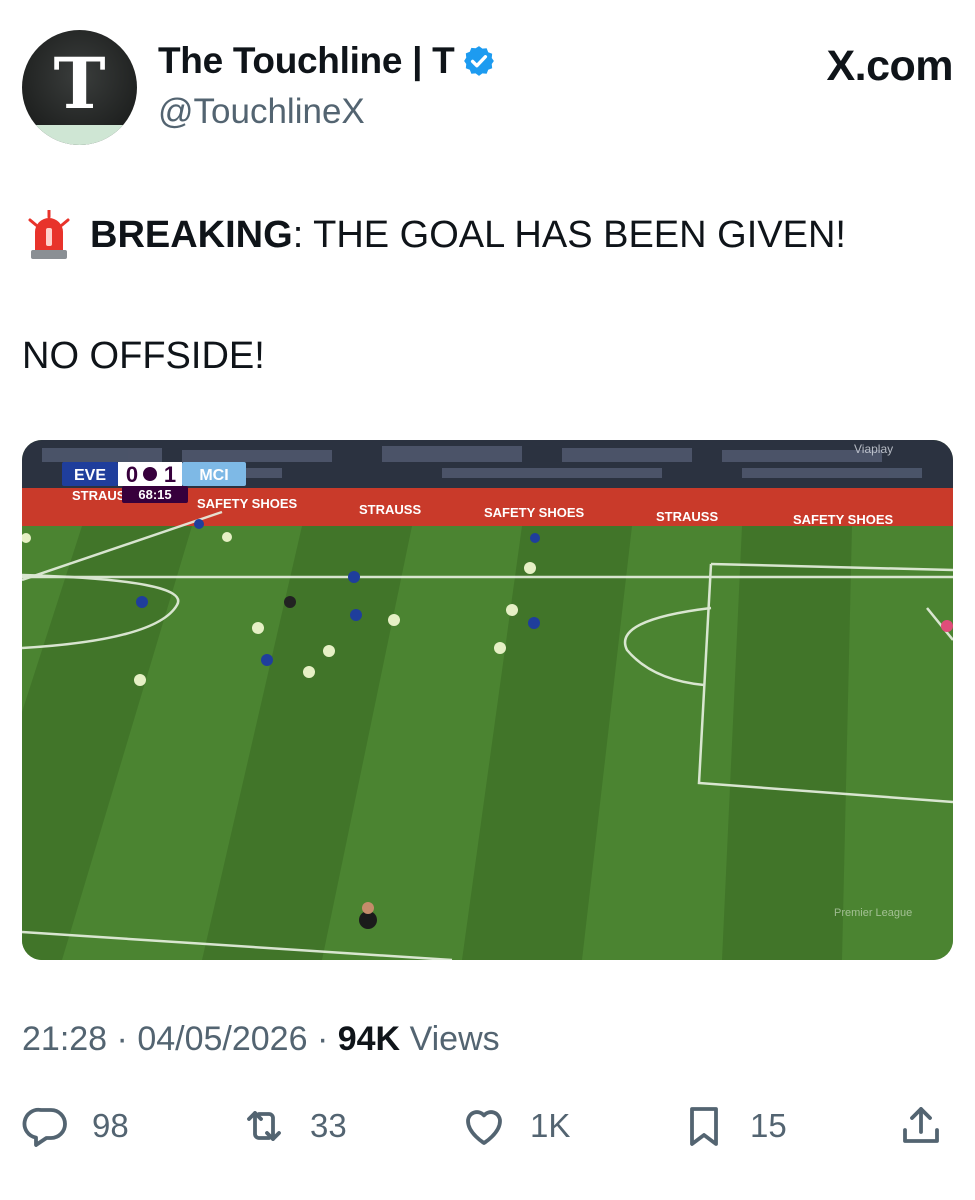  I want to click on reply-count: 98, so click(110, 1125).